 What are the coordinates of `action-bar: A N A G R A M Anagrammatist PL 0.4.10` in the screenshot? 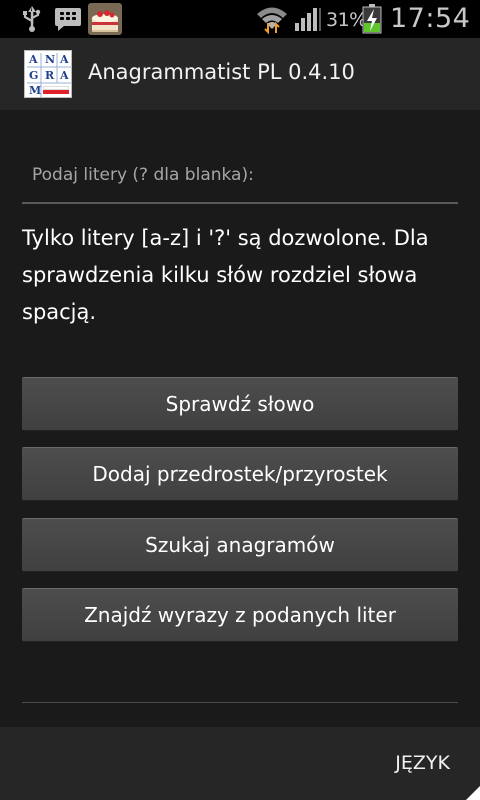 It's located at (240, 74).